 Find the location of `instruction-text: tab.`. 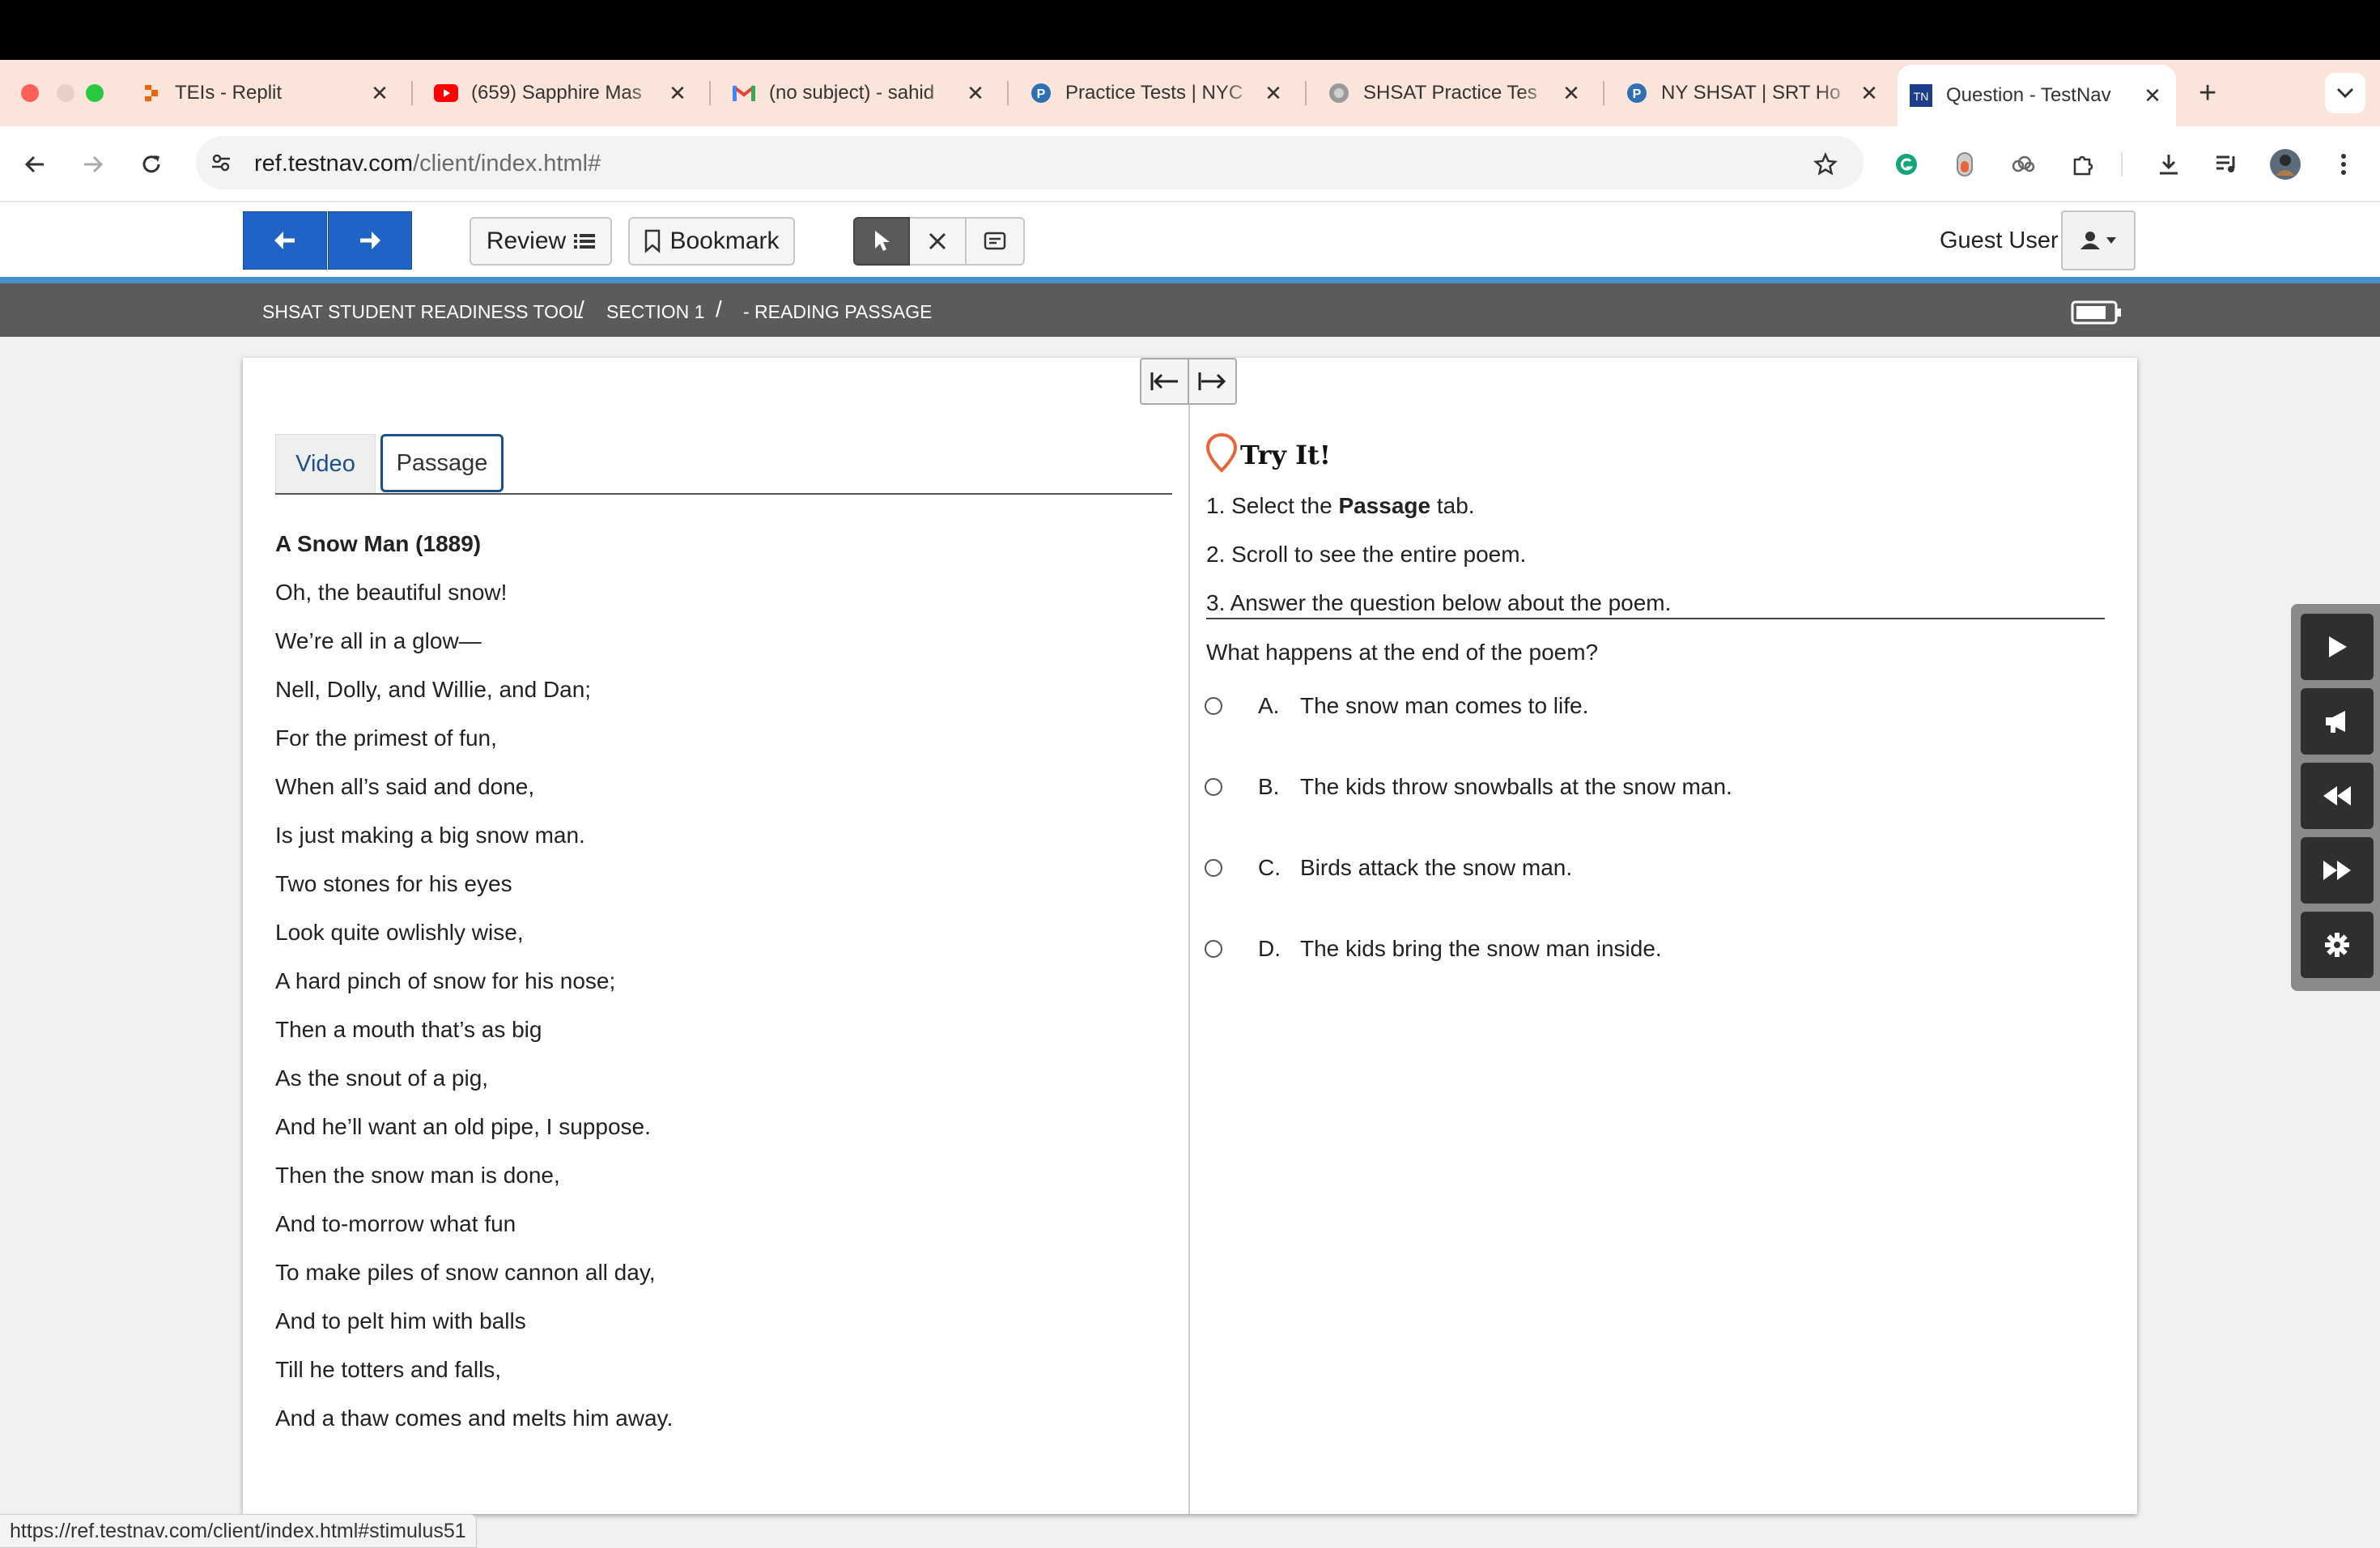

instruction-text: tab. is located at coordinates (1452, 506).